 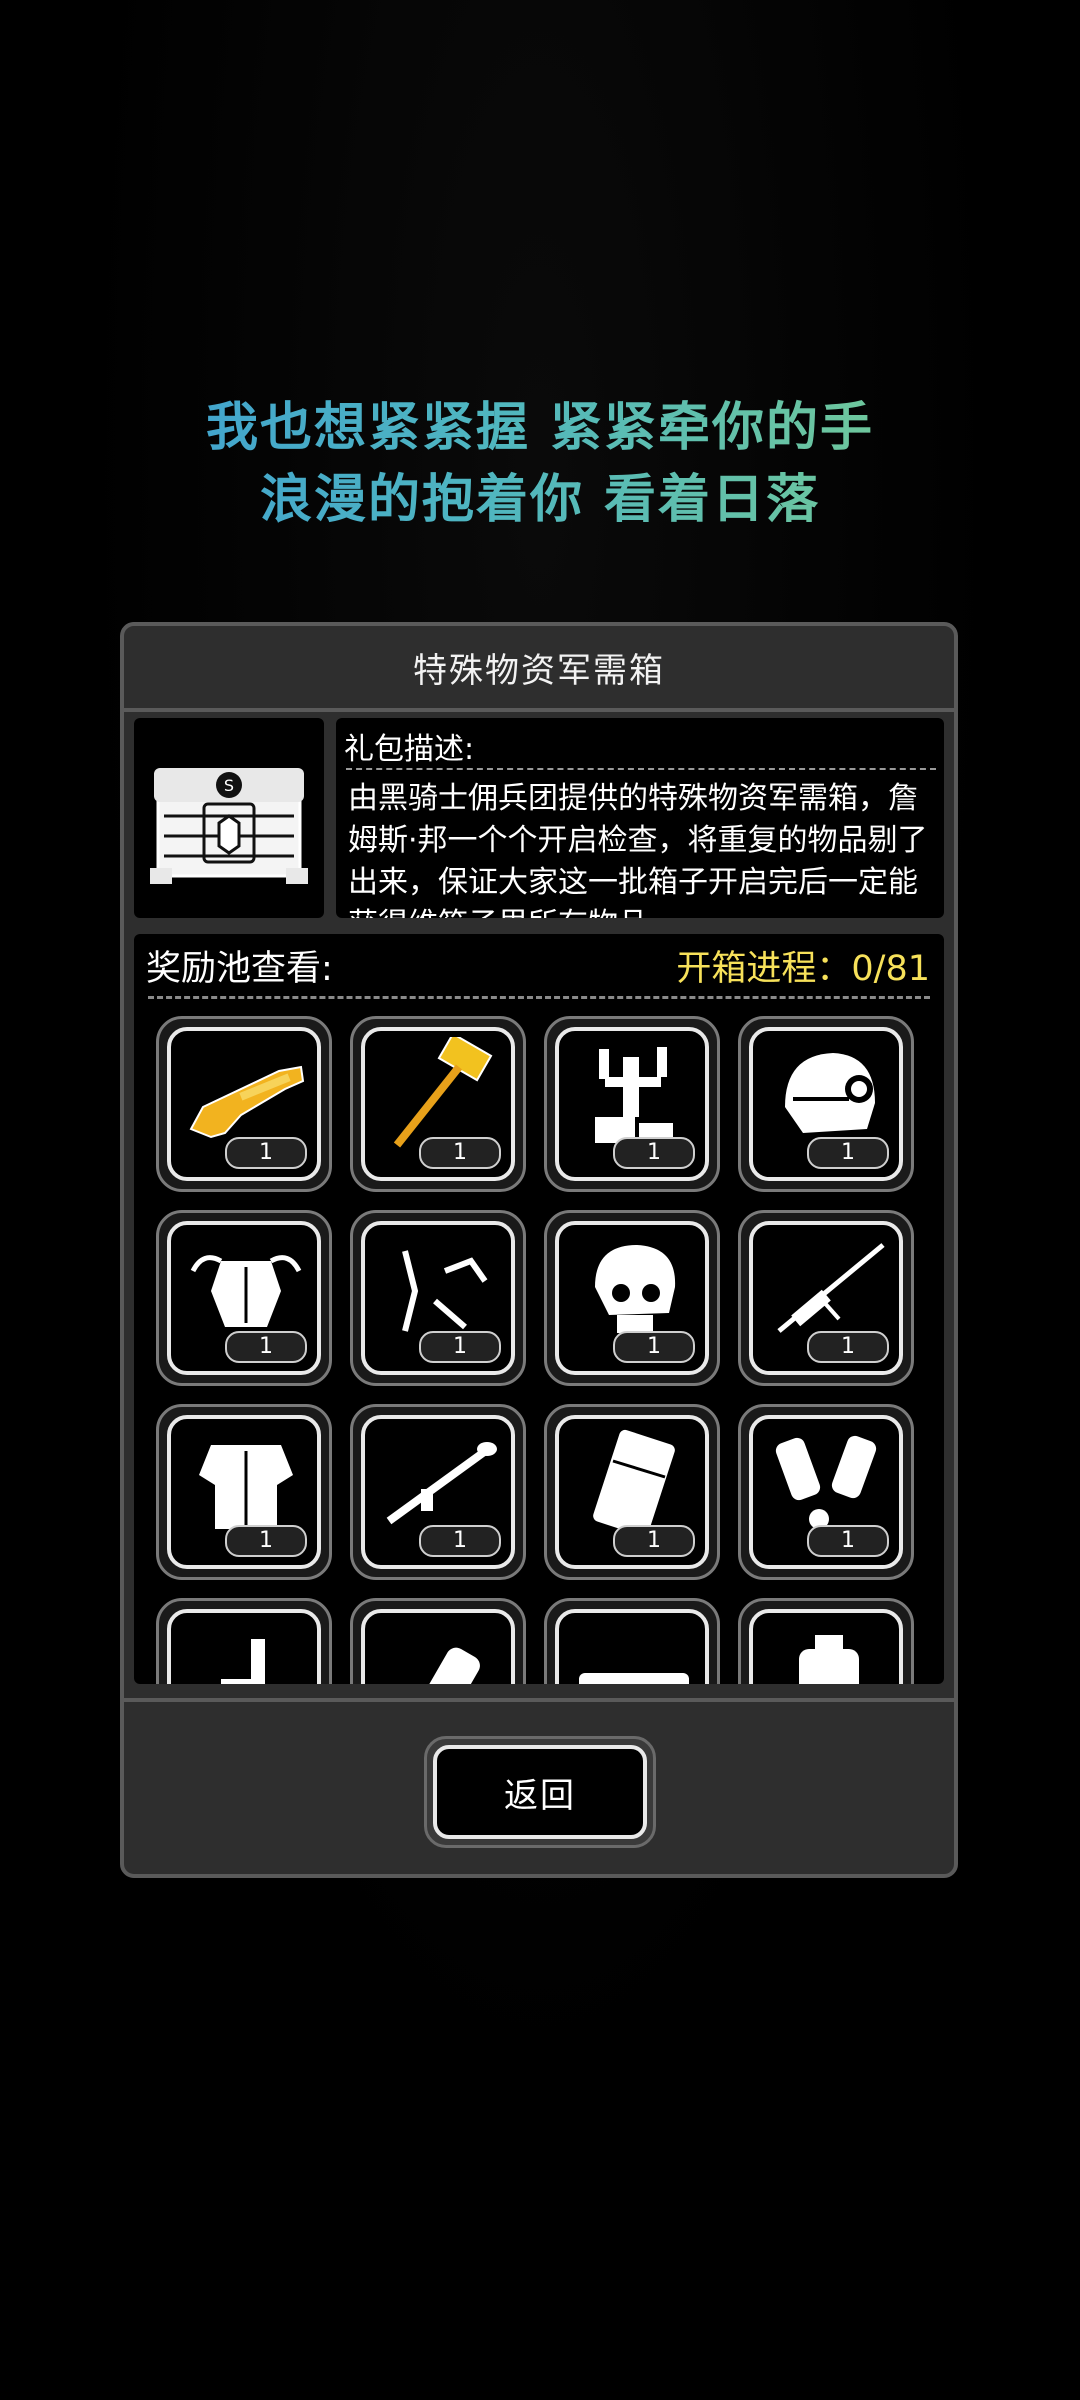 What do you see at coordinates (641, 769) in the screenshot?
I see `description-divider` at bounding box center [641, 769].